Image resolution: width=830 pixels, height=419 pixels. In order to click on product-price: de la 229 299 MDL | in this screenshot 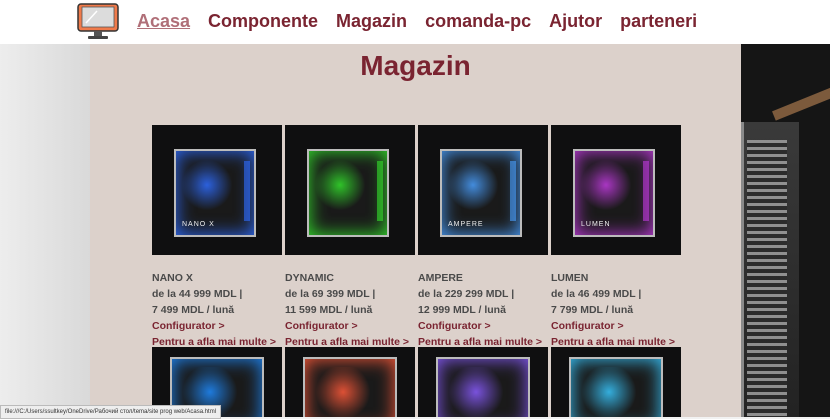, I will do `click(466, 294)`.